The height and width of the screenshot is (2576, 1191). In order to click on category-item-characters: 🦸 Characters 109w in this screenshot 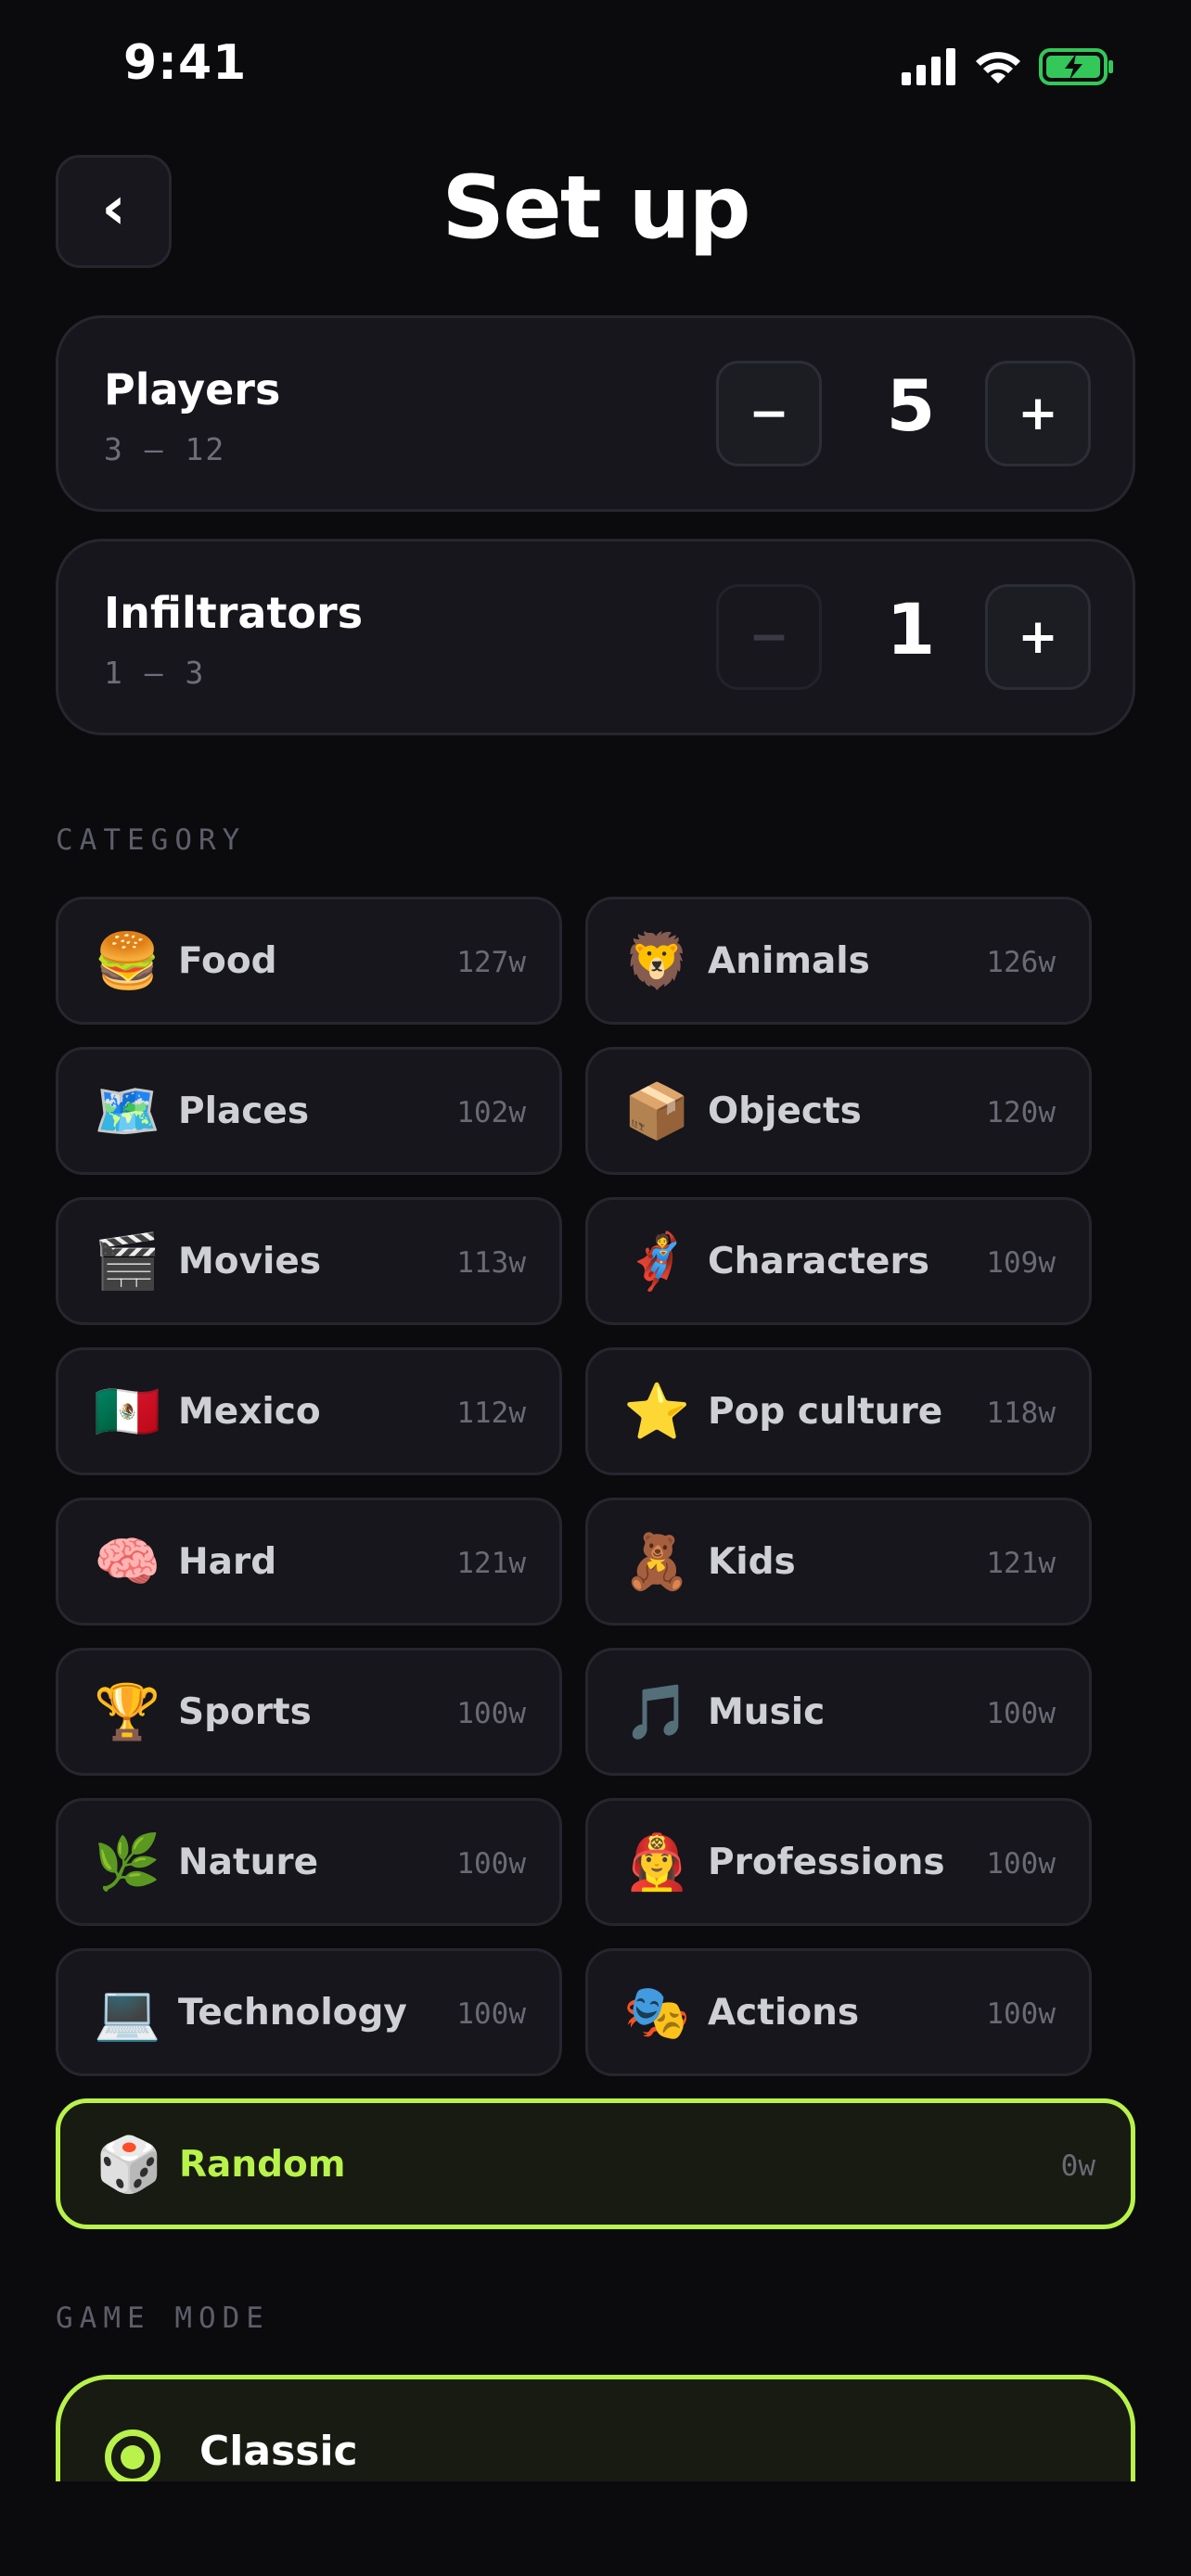, I will do `click(838, 1261)`.